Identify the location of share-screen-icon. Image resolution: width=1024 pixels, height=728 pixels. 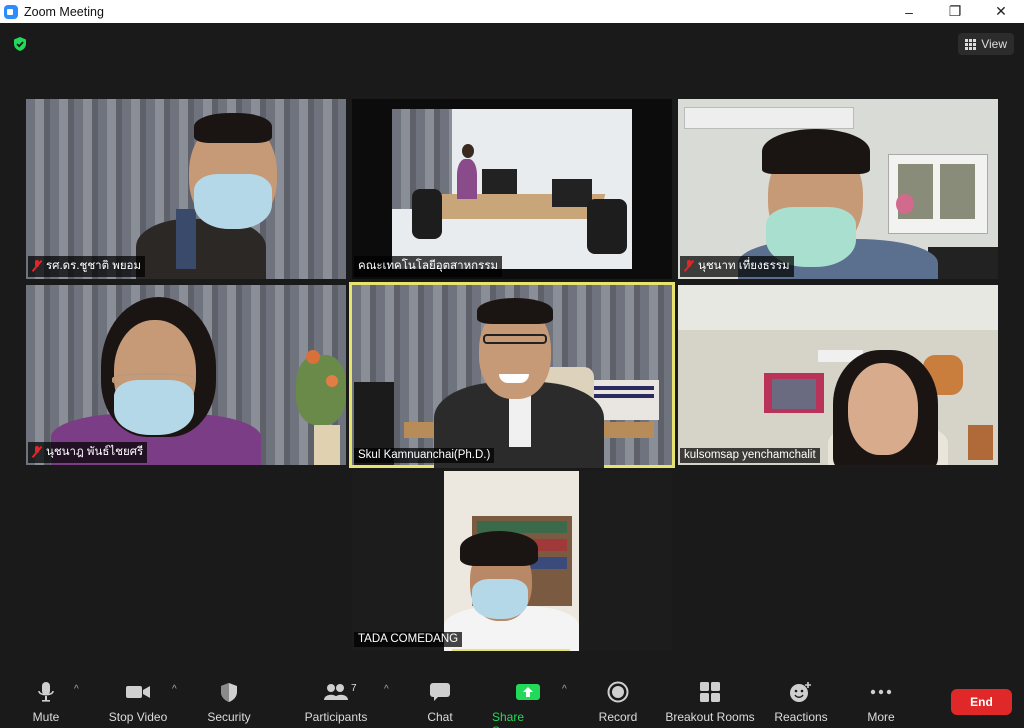
(528, 692).